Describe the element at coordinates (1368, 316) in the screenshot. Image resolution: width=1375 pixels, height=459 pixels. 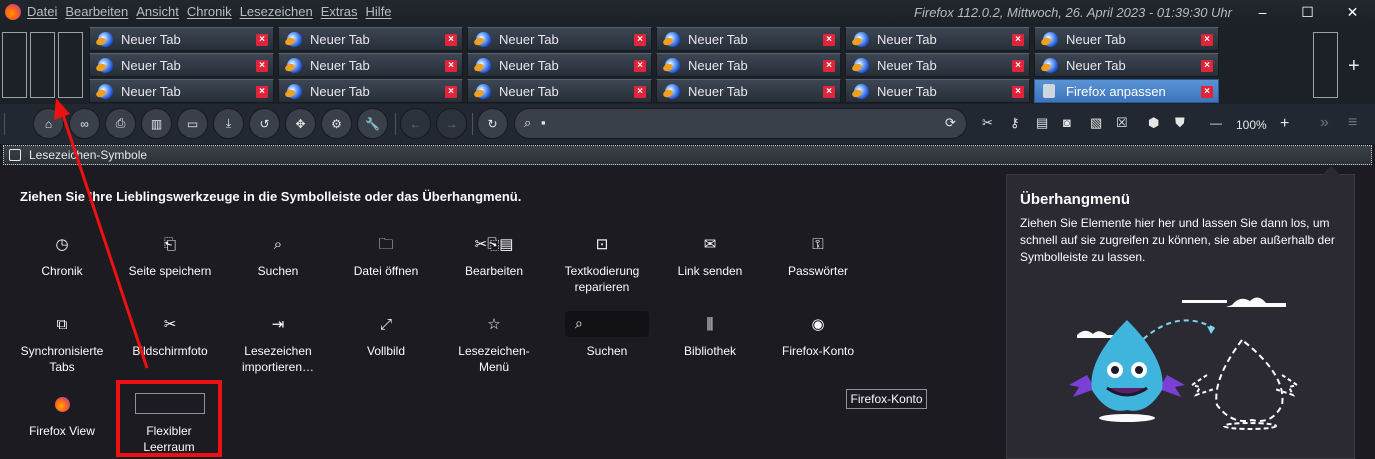
I see `scrollbar` at that location.